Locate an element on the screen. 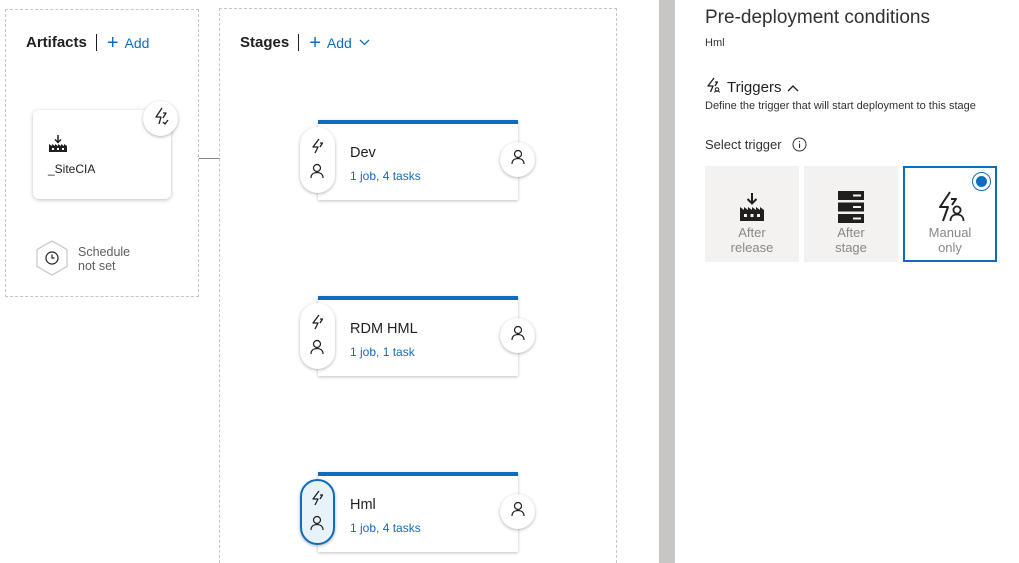 This screenshot has width=1019, height=563. select-trigger-label: Select trigger is located at coordinates (743, 144).